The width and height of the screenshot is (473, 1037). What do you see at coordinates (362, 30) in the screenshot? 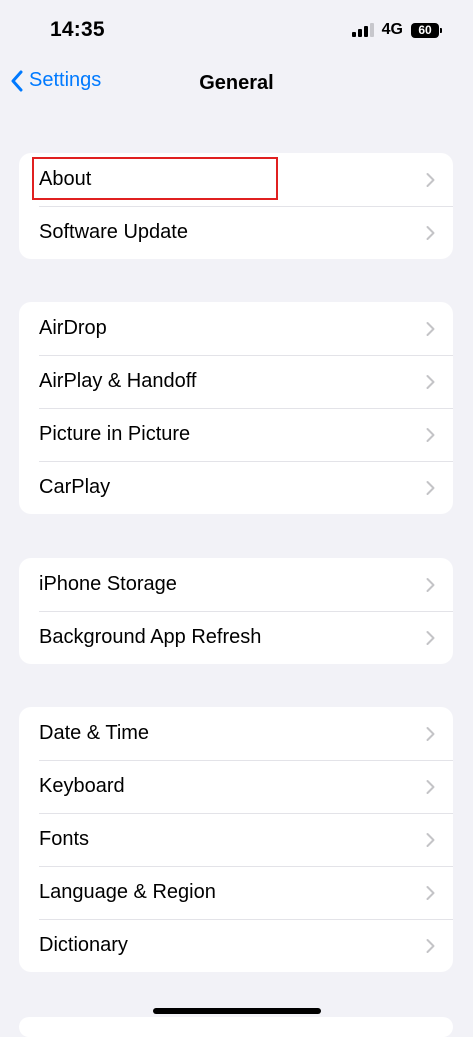
I see `cellular-signal-icon` at bounding box center [362, 30].